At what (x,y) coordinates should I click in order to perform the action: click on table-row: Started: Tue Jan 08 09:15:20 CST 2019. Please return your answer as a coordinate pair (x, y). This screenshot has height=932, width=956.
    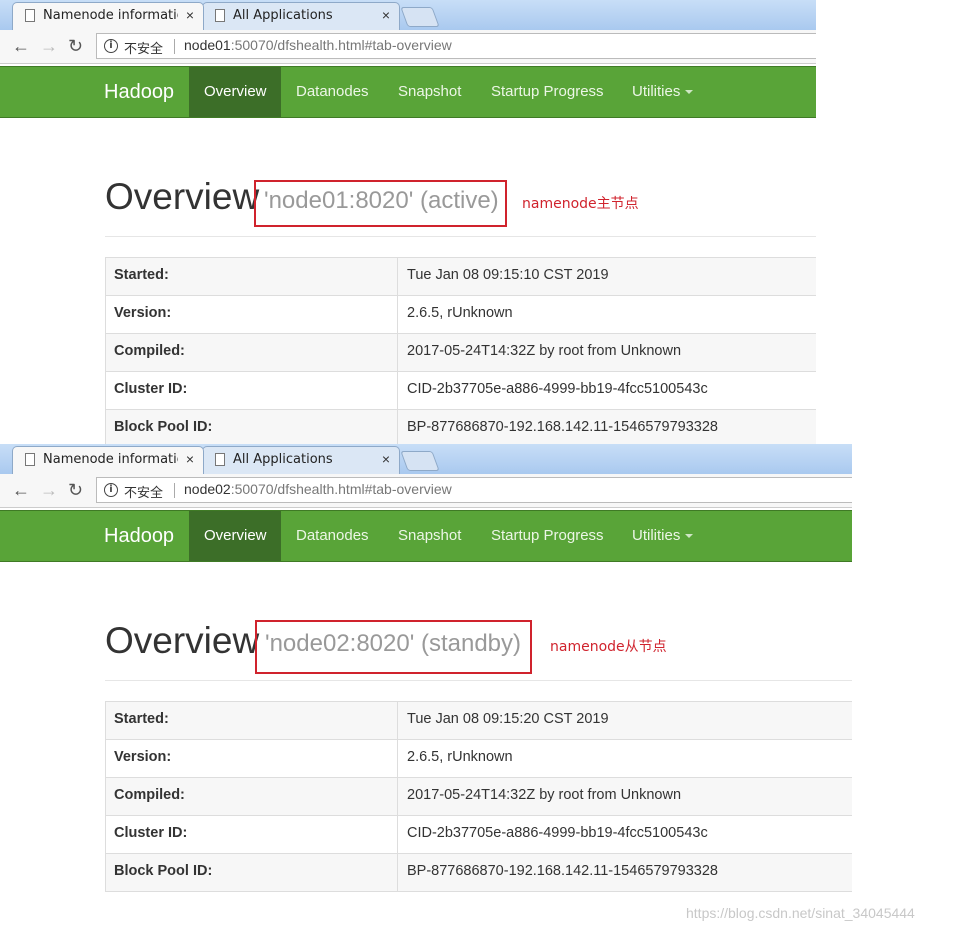
    Looking at the image, I should click on (478, 721).